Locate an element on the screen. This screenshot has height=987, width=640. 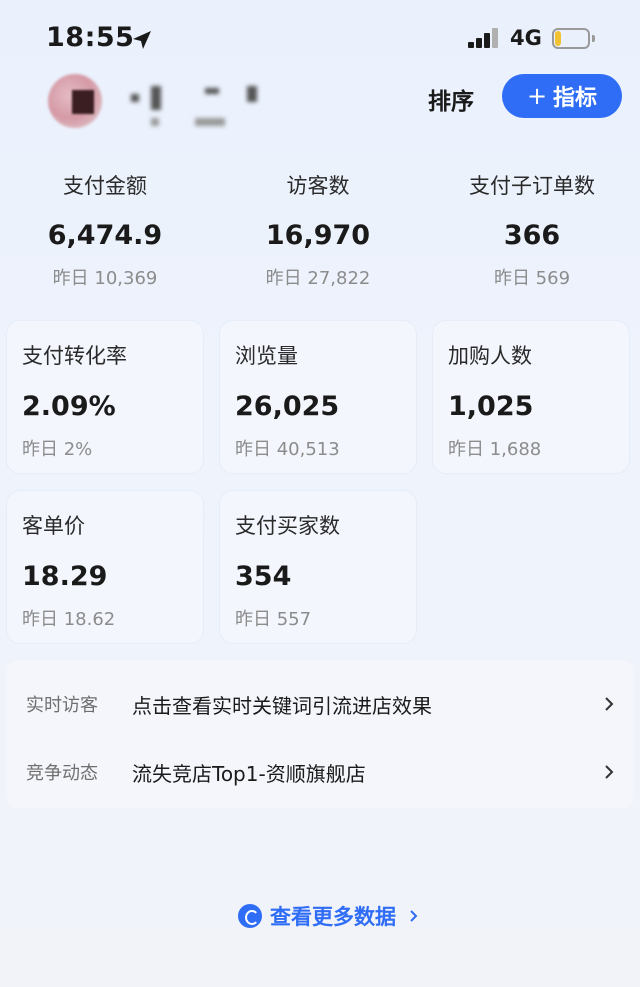
metric-yesterday: 昨日 569 is located at coordinates (532, 278).